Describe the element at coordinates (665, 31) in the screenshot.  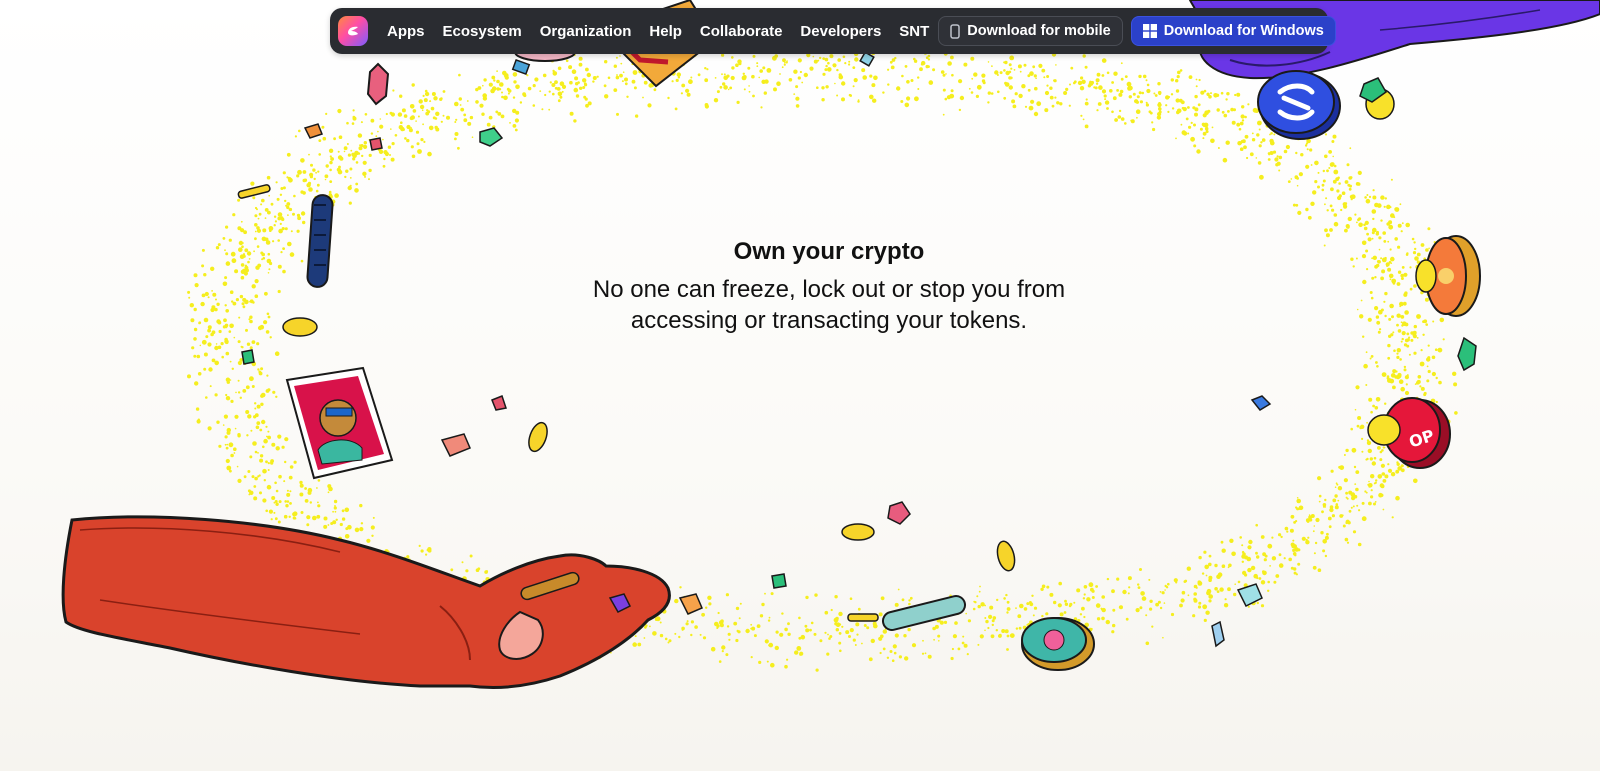
I see `nav-link-help: Help` at that location.